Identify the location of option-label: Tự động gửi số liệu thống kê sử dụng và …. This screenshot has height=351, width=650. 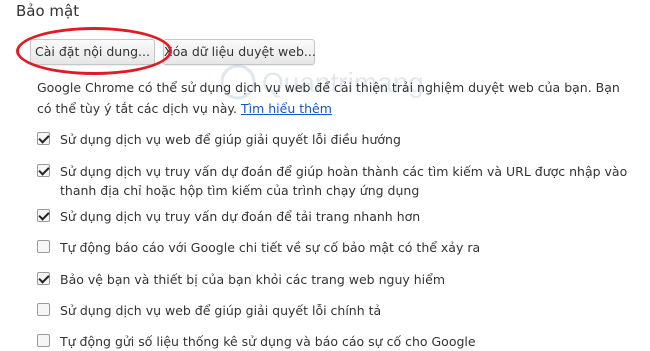
(268, 341).